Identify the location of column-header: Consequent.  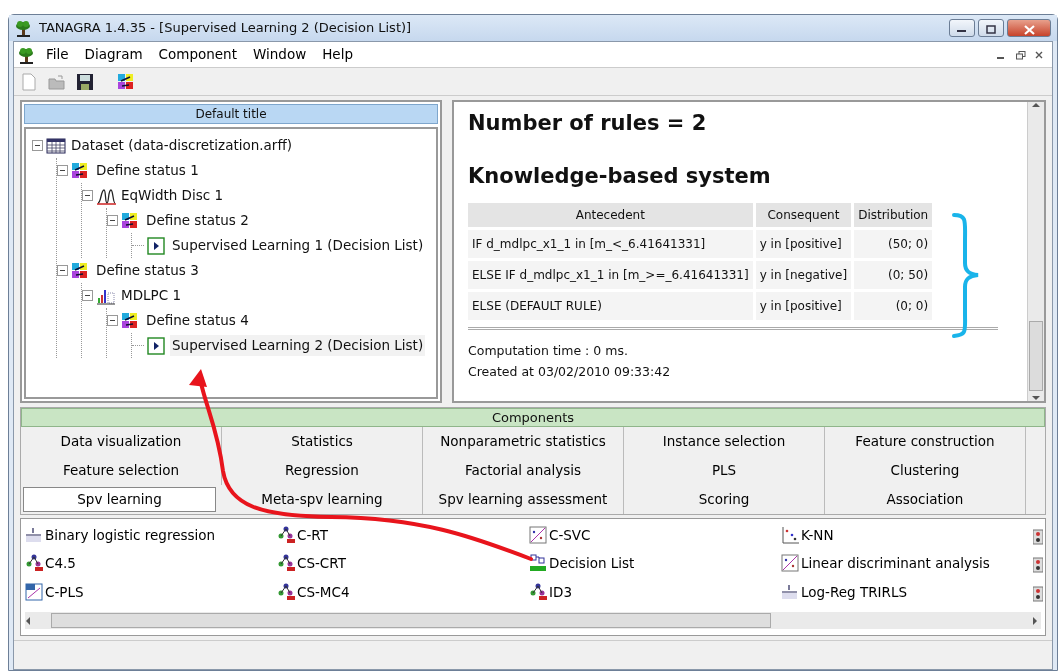
(803, 214).